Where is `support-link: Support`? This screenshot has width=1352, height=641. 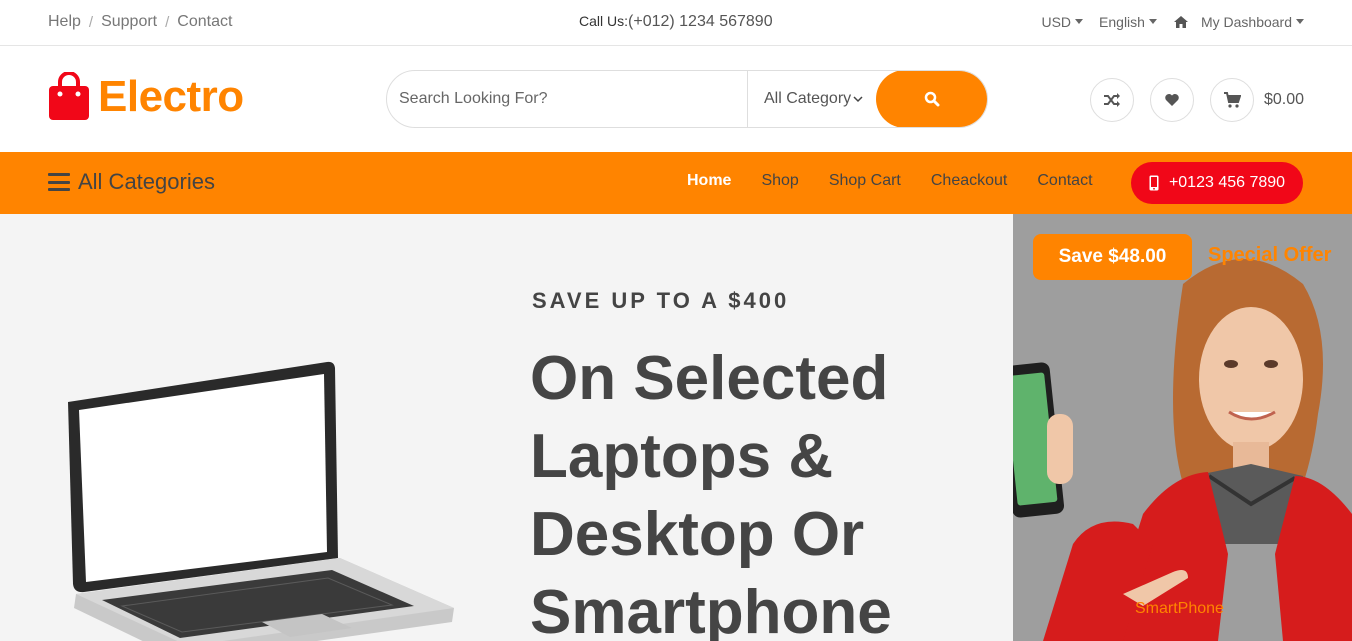 support-link: Support is located at coordinates (129, 22).